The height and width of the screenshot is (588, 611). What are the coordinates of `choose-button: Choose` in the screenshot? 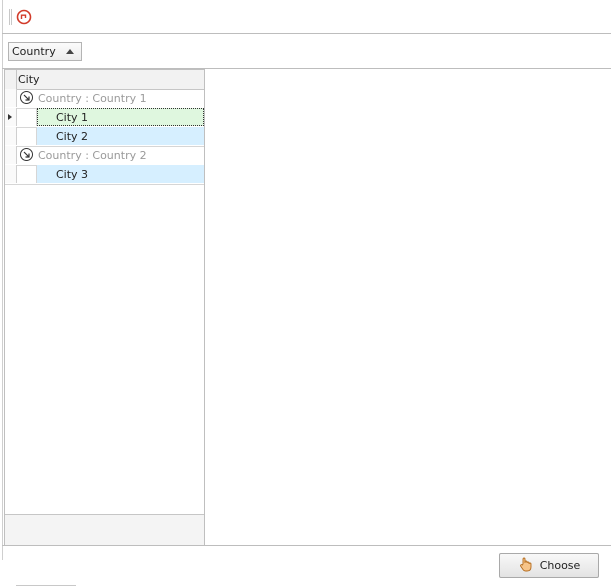 It's located at (549, 565).